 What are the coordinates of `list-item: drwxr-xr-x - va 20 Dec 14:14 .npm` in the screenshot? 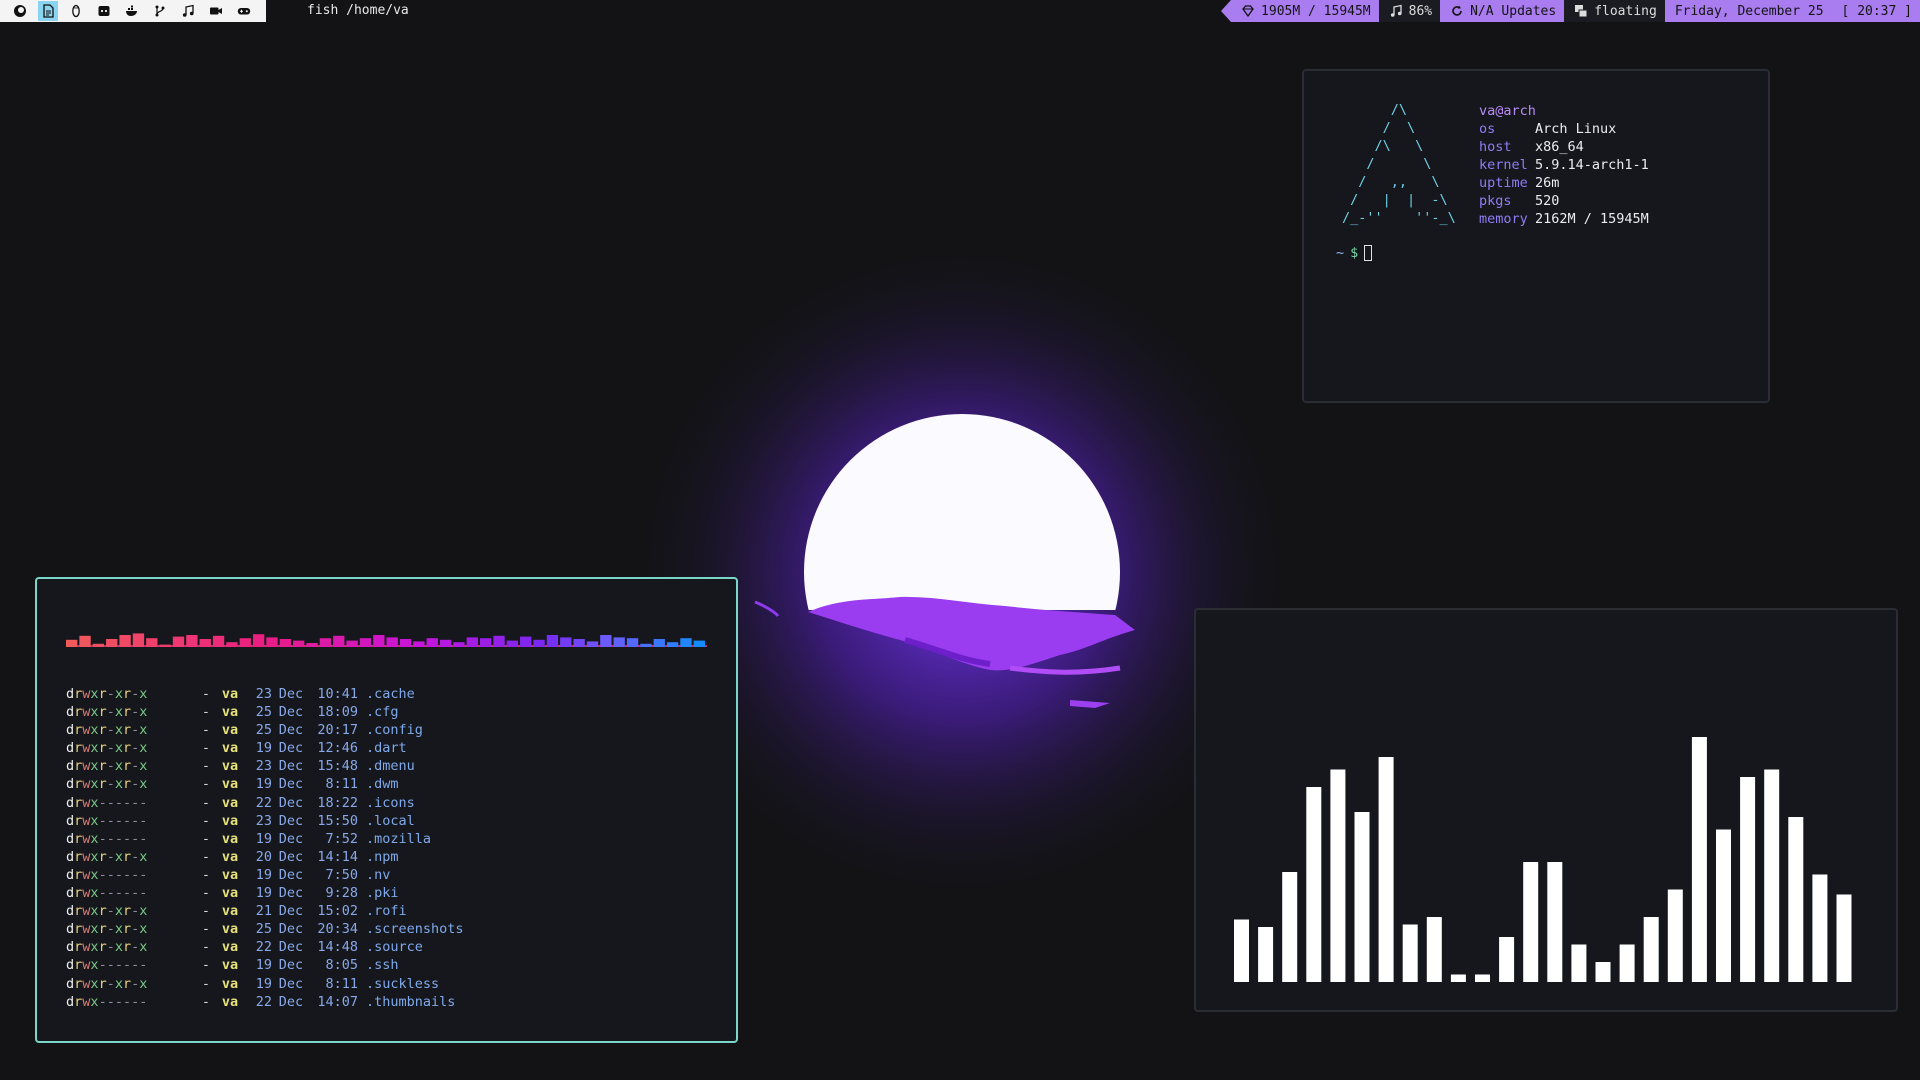 It's located at (265, 857).